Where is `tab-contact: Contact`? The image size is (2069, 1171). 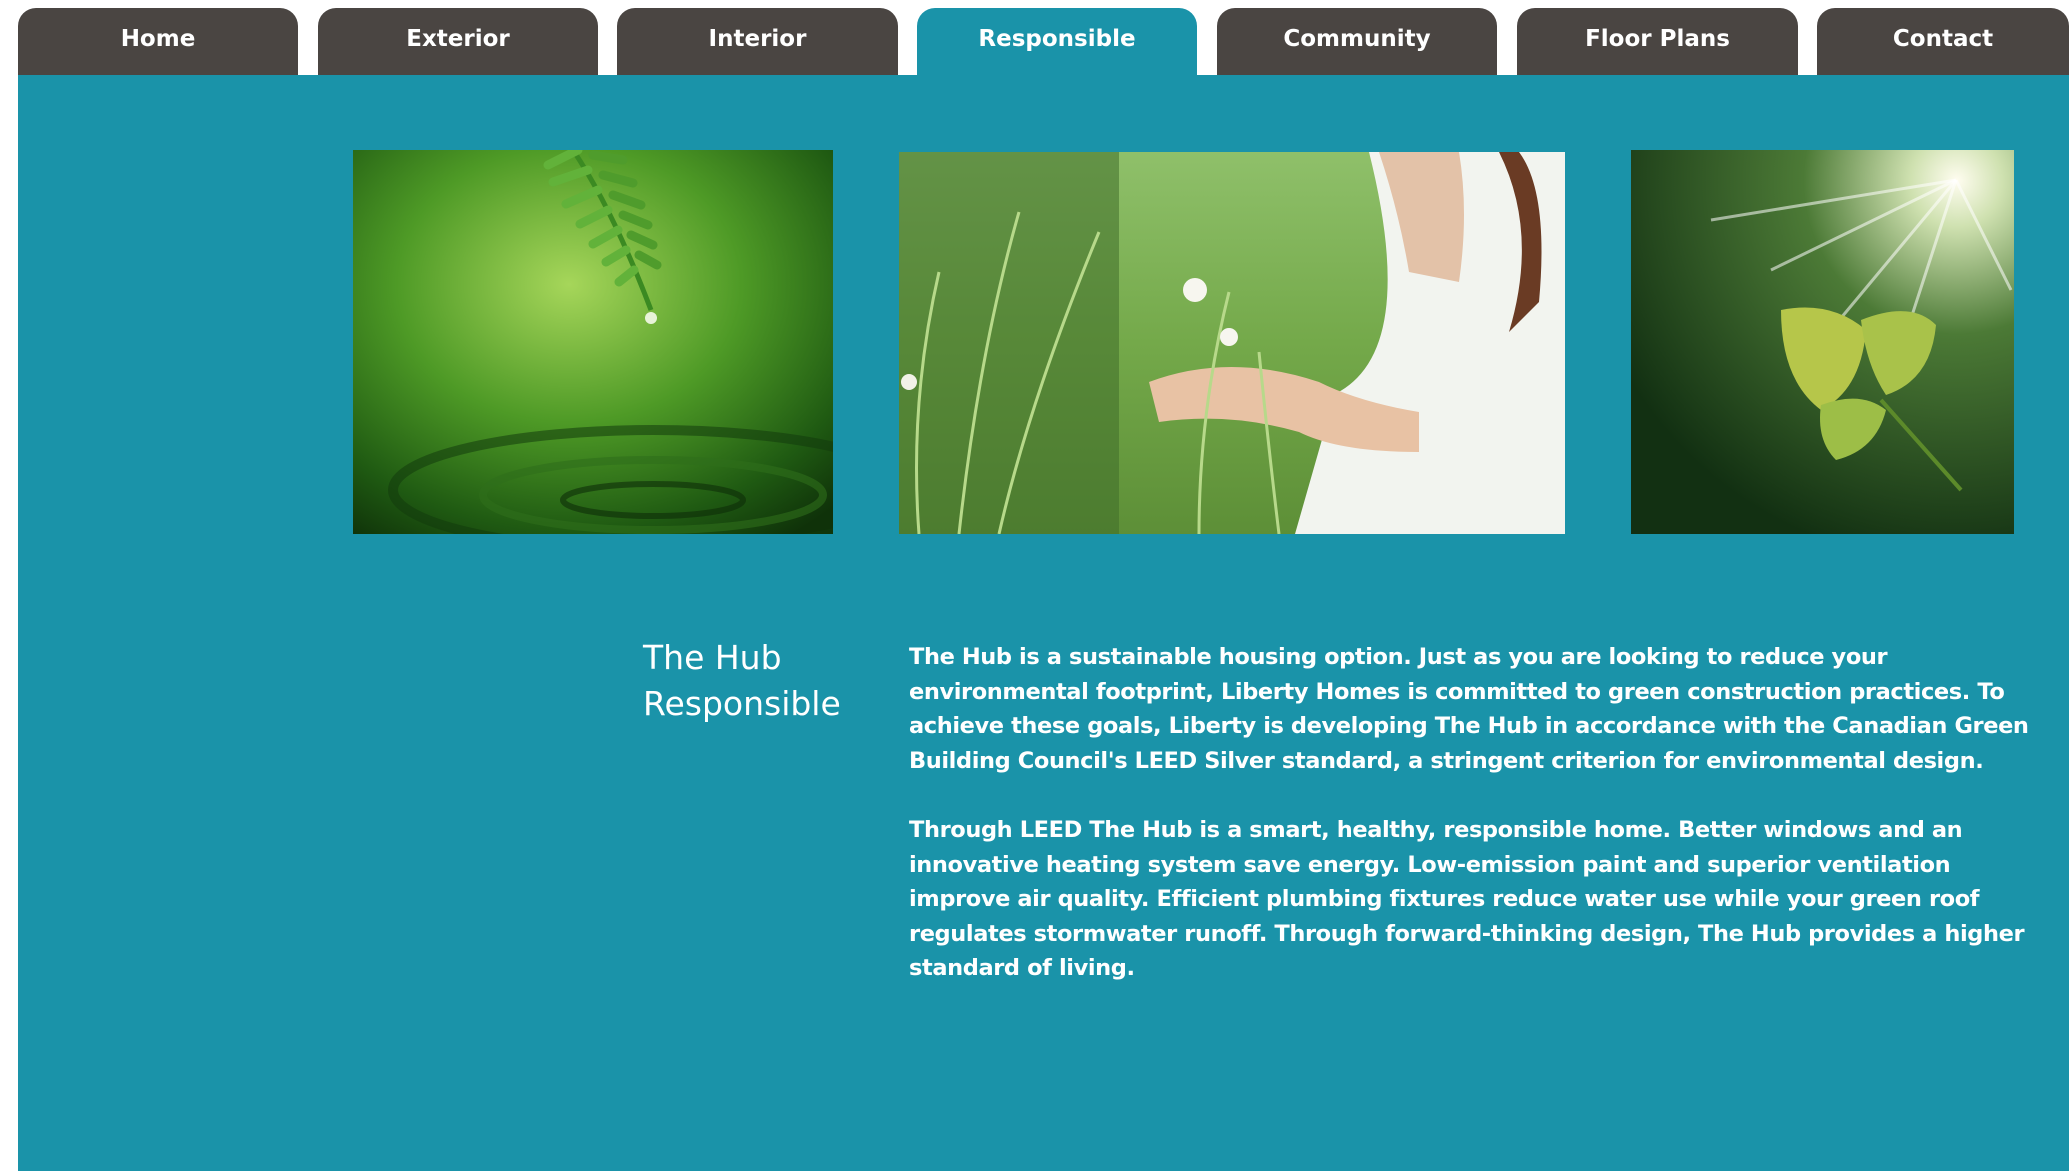
tab-contact: Contact is located at coordinates (1943, 42).